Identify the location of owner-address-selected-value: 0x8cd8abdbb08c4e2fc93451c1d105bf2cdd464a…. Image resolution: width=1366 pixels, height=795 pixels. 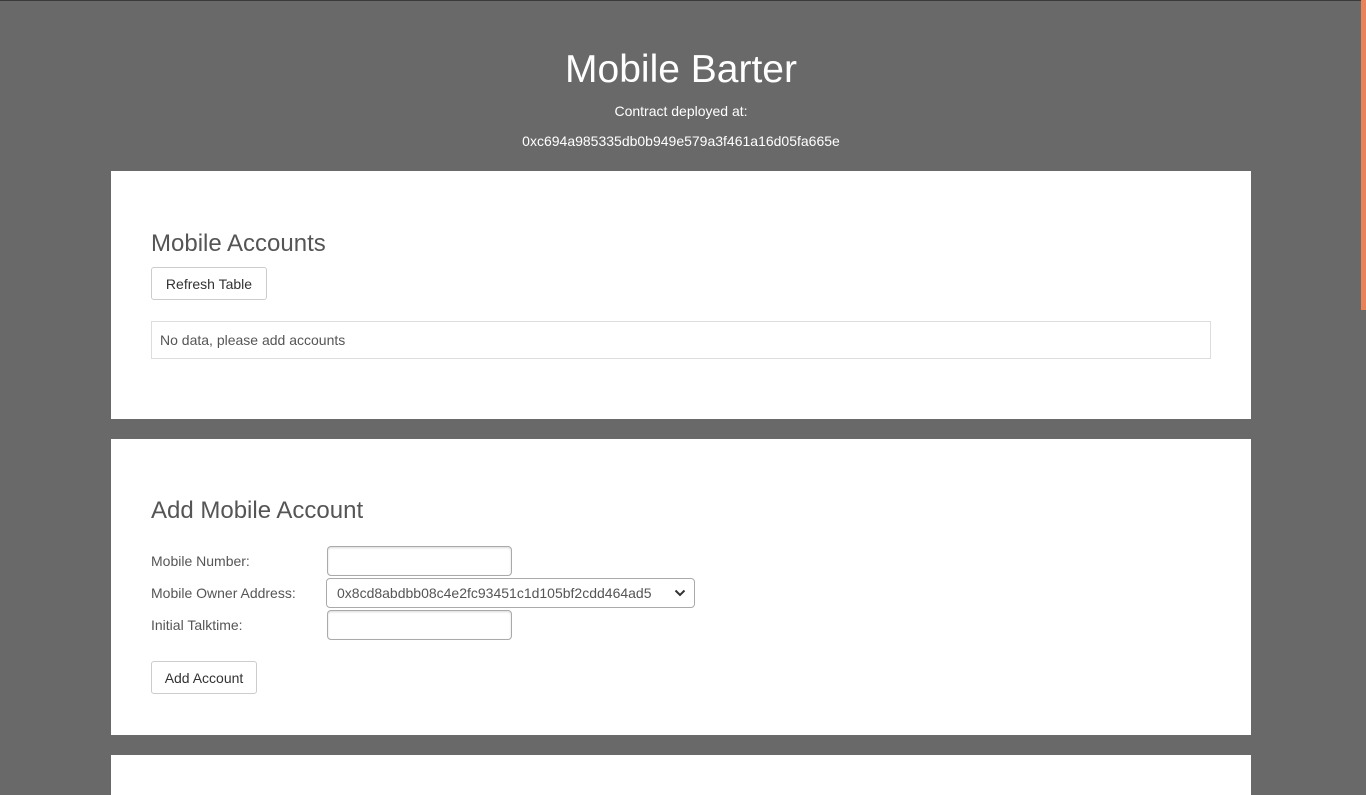
(494, 593).